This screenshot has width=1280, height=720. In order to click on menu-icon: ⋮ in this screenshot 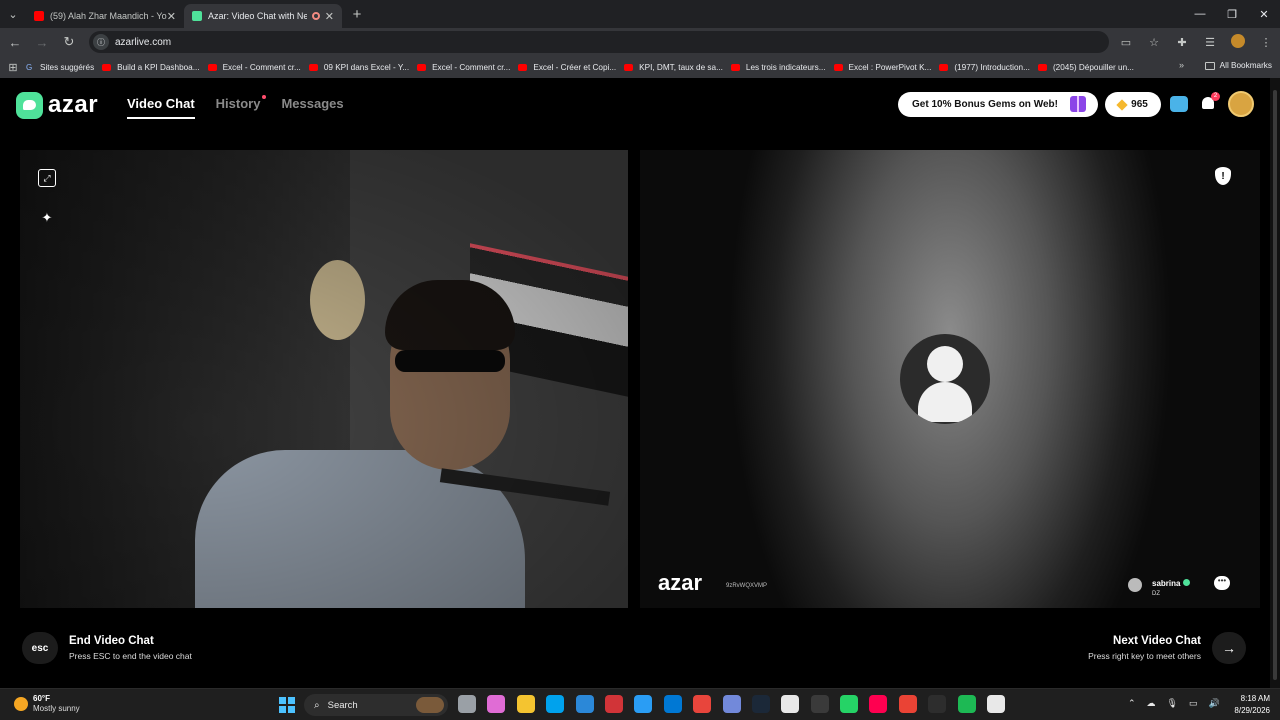, I will do `click(1266, 42)`.